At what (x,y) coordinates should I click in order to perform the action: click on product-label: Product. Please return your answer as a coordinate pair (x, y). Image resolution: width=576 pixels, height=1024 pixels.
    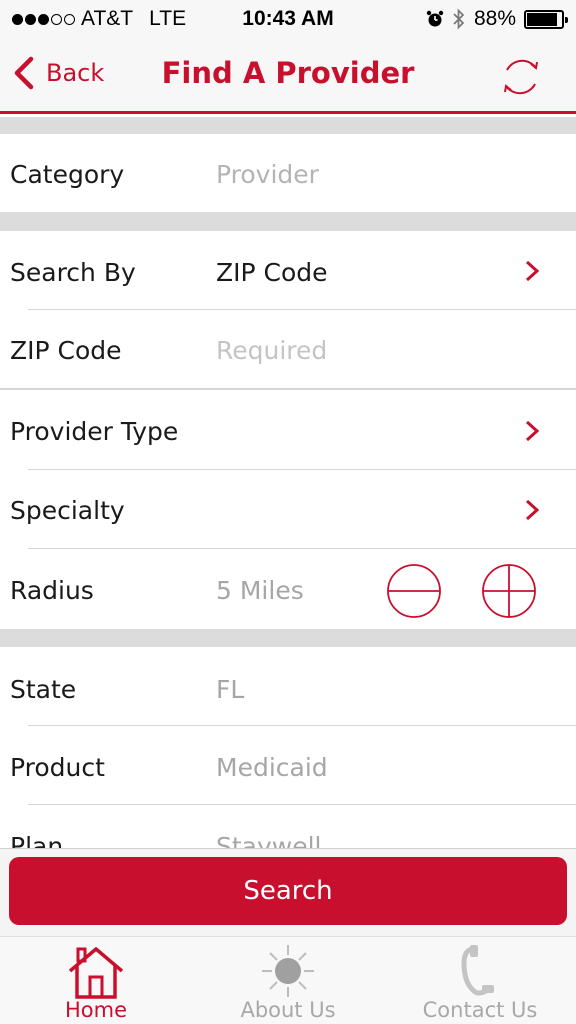
    Looking at the image, I should click on (57, 767).